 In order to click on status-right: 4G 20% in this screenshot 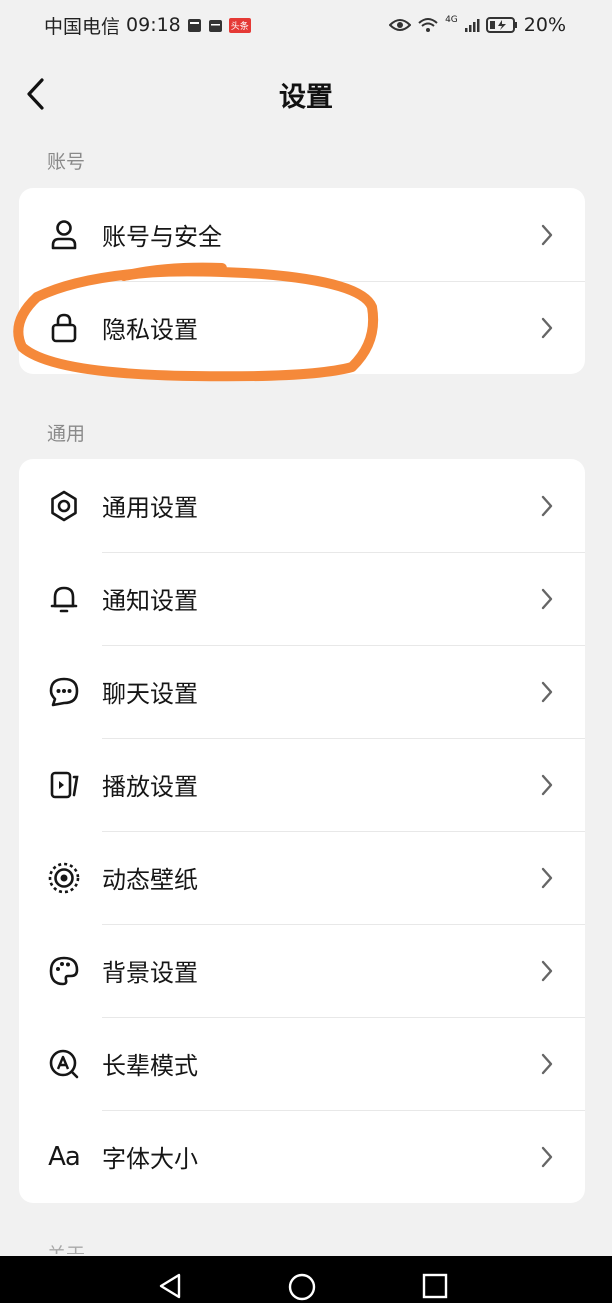, I will do `click(477, 25)`.